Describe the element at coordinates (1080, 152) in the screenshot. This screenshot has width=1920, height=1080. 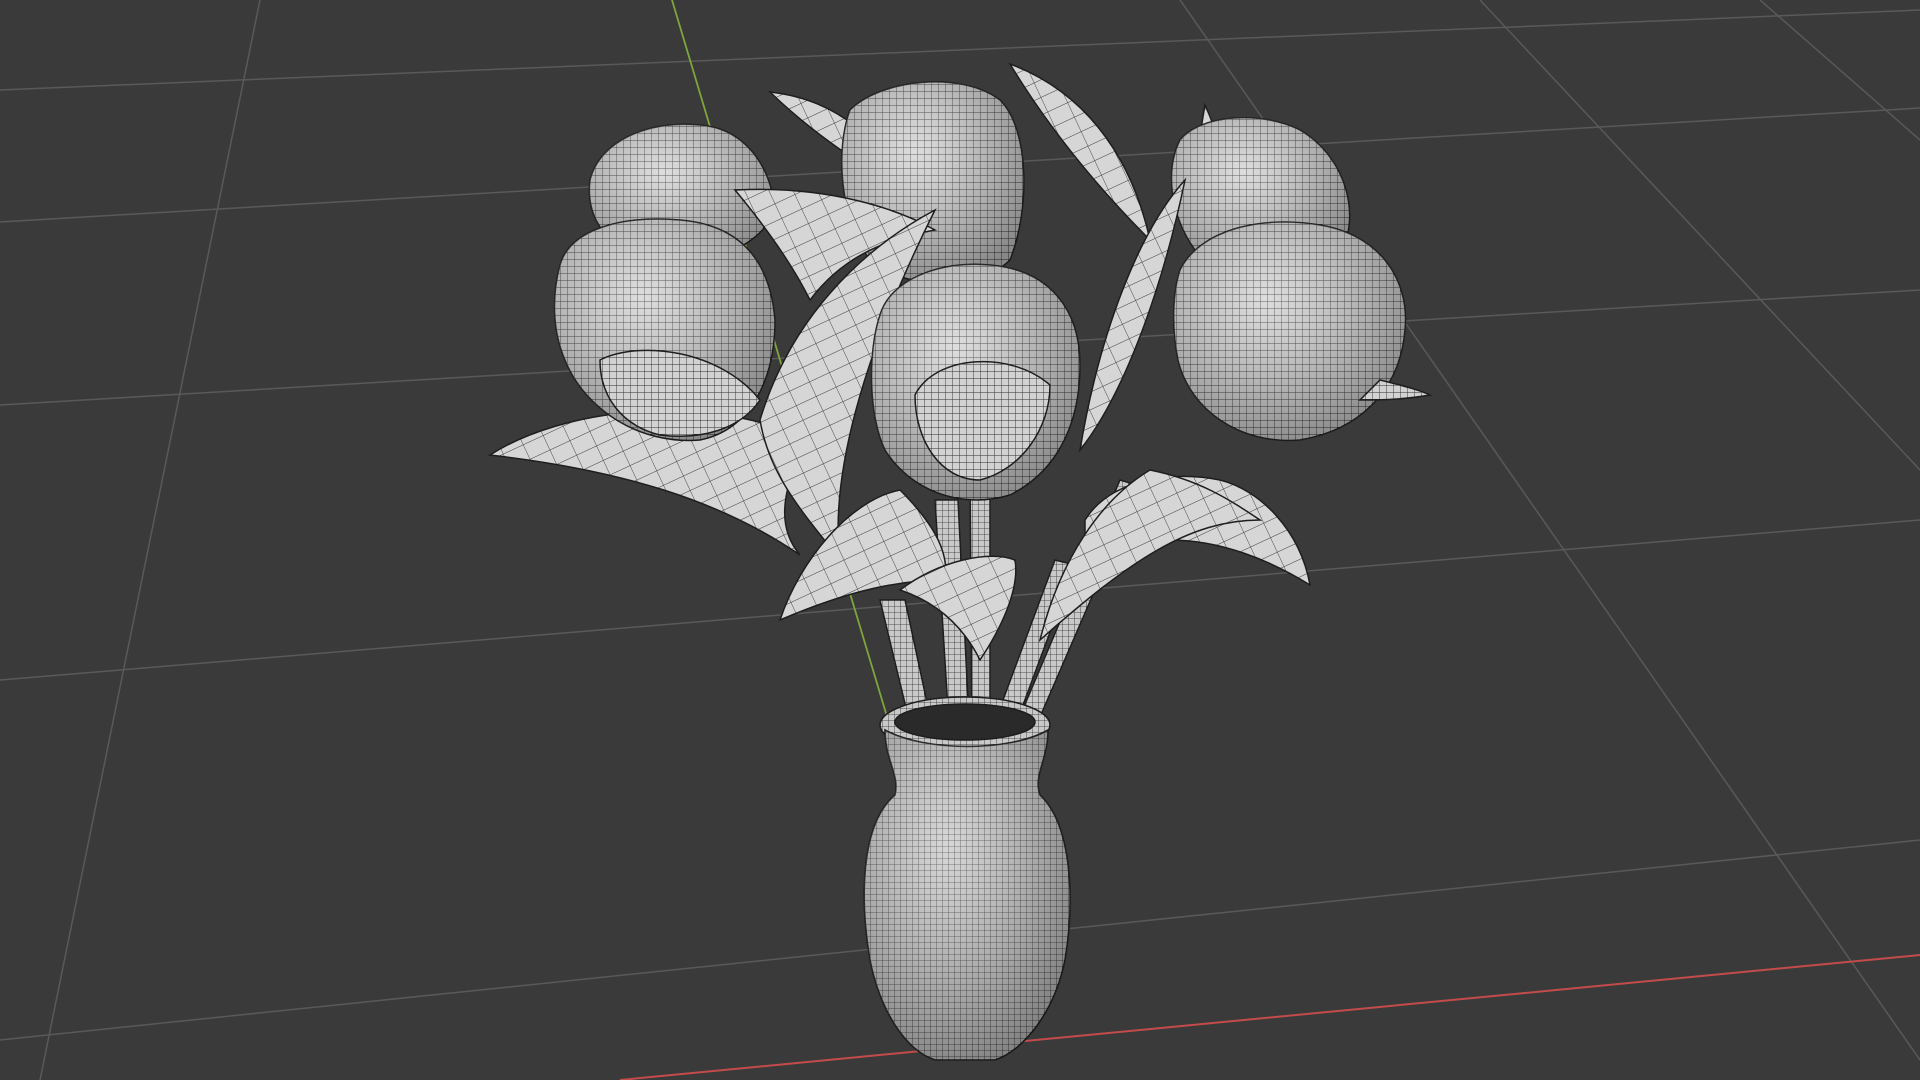
I see `leaf-top-right` at that location.